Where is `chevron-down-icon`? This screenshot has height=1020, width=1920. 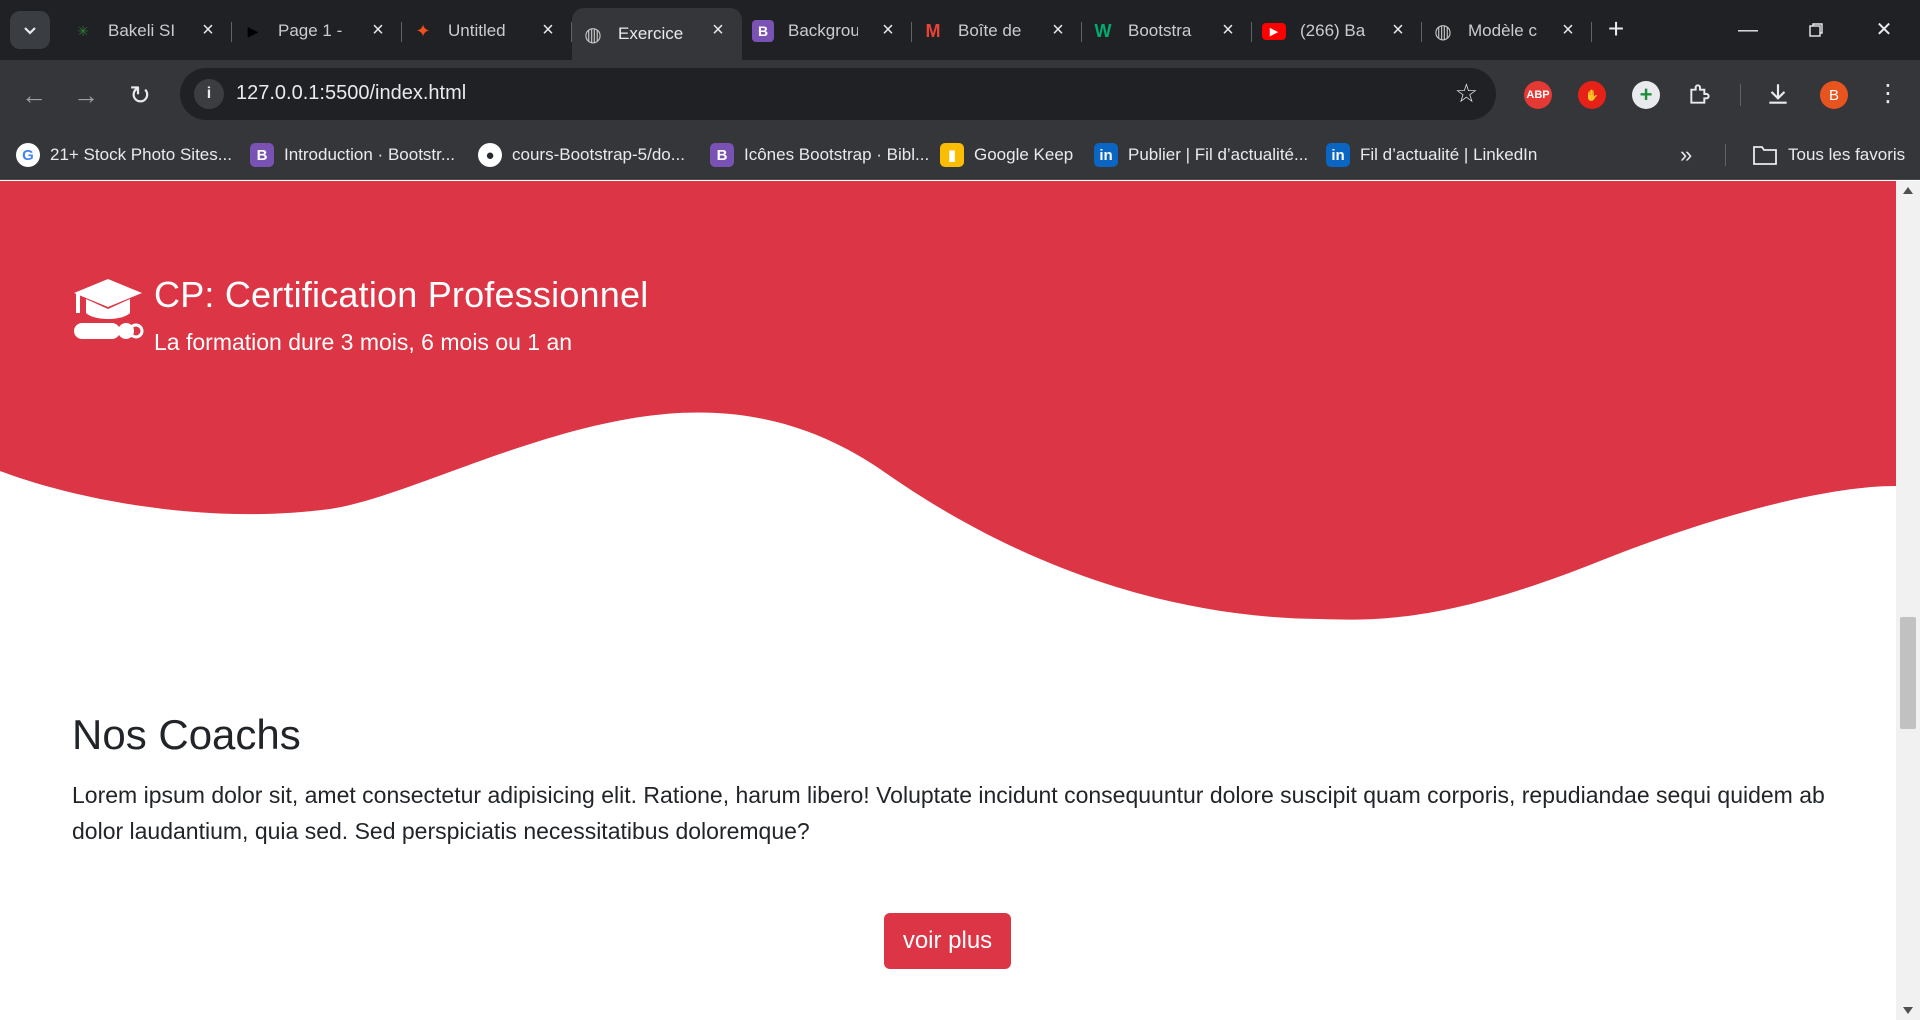
chevron-down-icon is located at coordinates (30, 31).